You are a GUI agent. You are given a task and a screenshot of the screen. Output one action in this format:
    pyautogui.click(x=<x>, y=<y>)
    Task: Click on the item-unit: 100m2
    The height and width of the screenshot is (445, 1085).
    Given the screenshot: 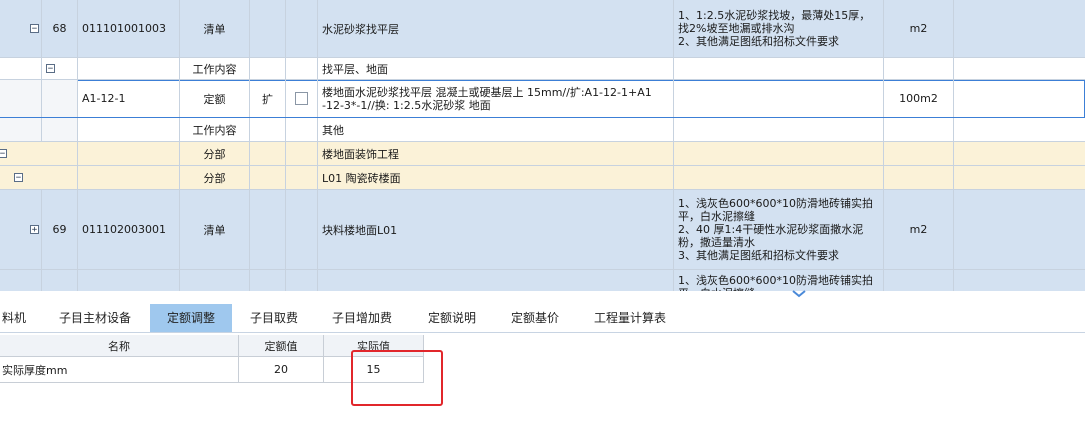 What is the action you would take?
    pyautogui.click(x=919, y=98)
    